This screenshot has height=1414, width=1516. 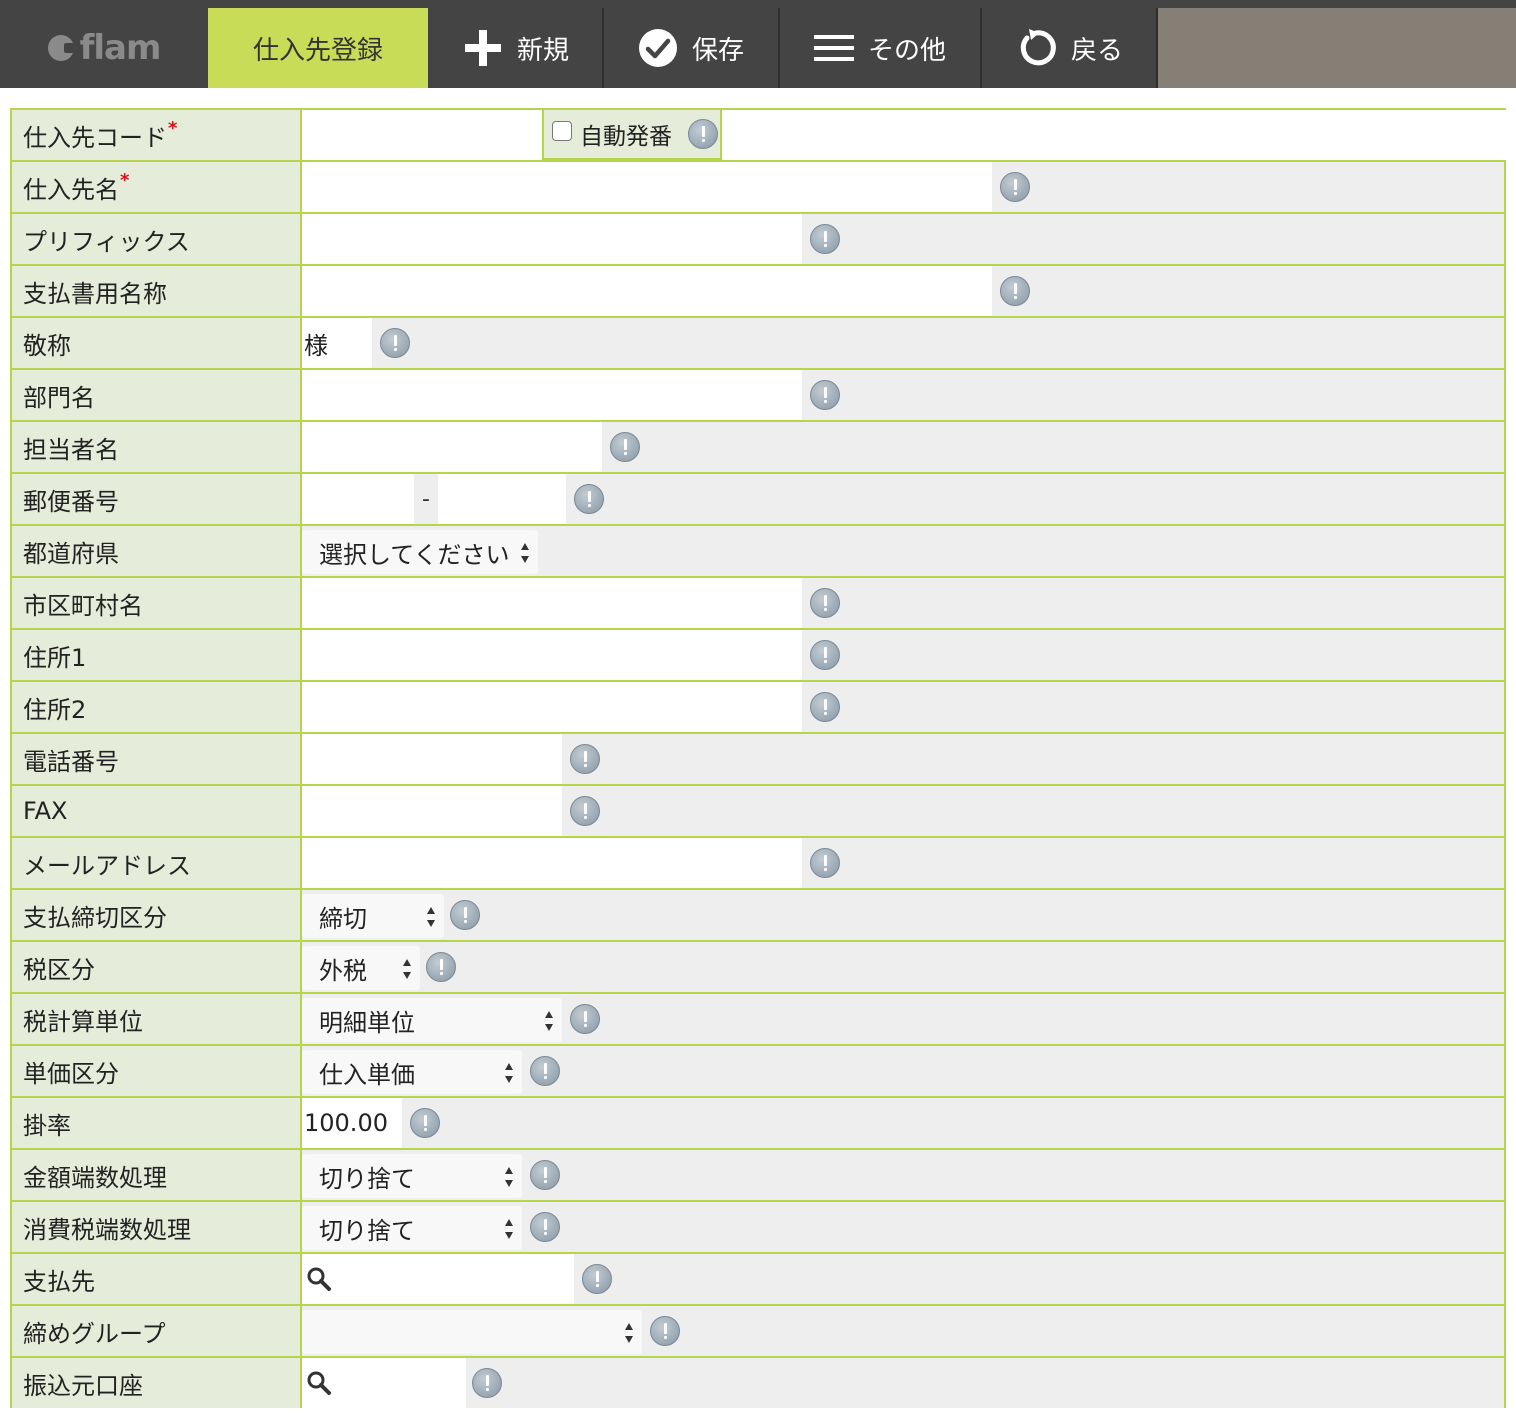 I want to click on payment-doc-name-field-area, so click(x=904, y=291).